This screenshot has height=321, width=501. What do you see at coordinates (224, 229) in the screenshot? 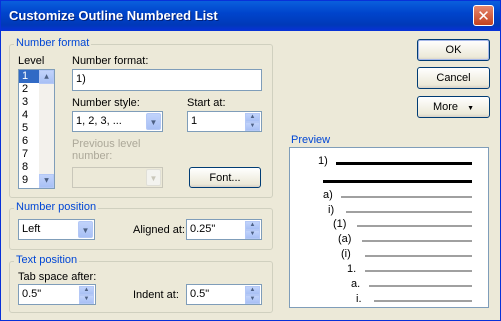
I see `aligned-at-stepper: 0.25" ▲ ▼` at bounding box center [224, 229].